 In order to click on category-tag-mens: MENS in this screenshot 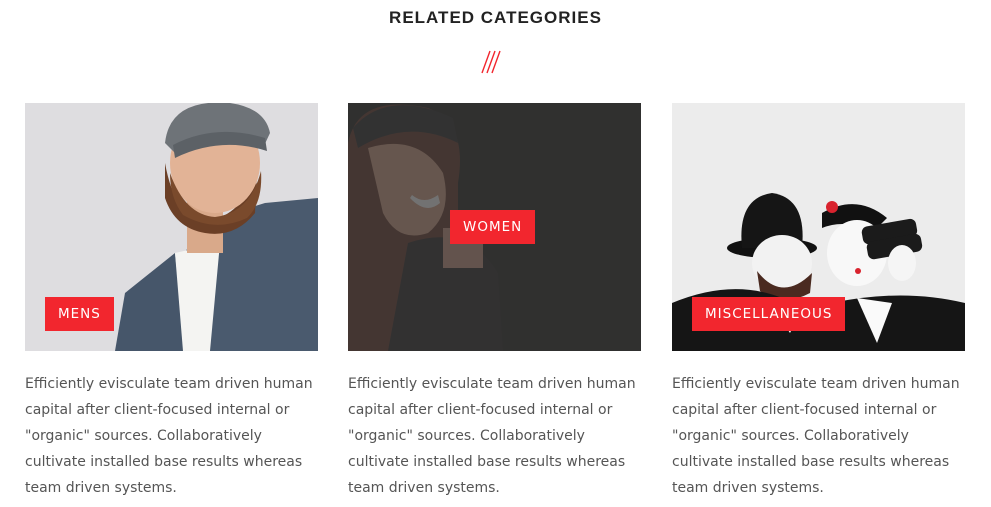, I will do `click(79, 314)`.